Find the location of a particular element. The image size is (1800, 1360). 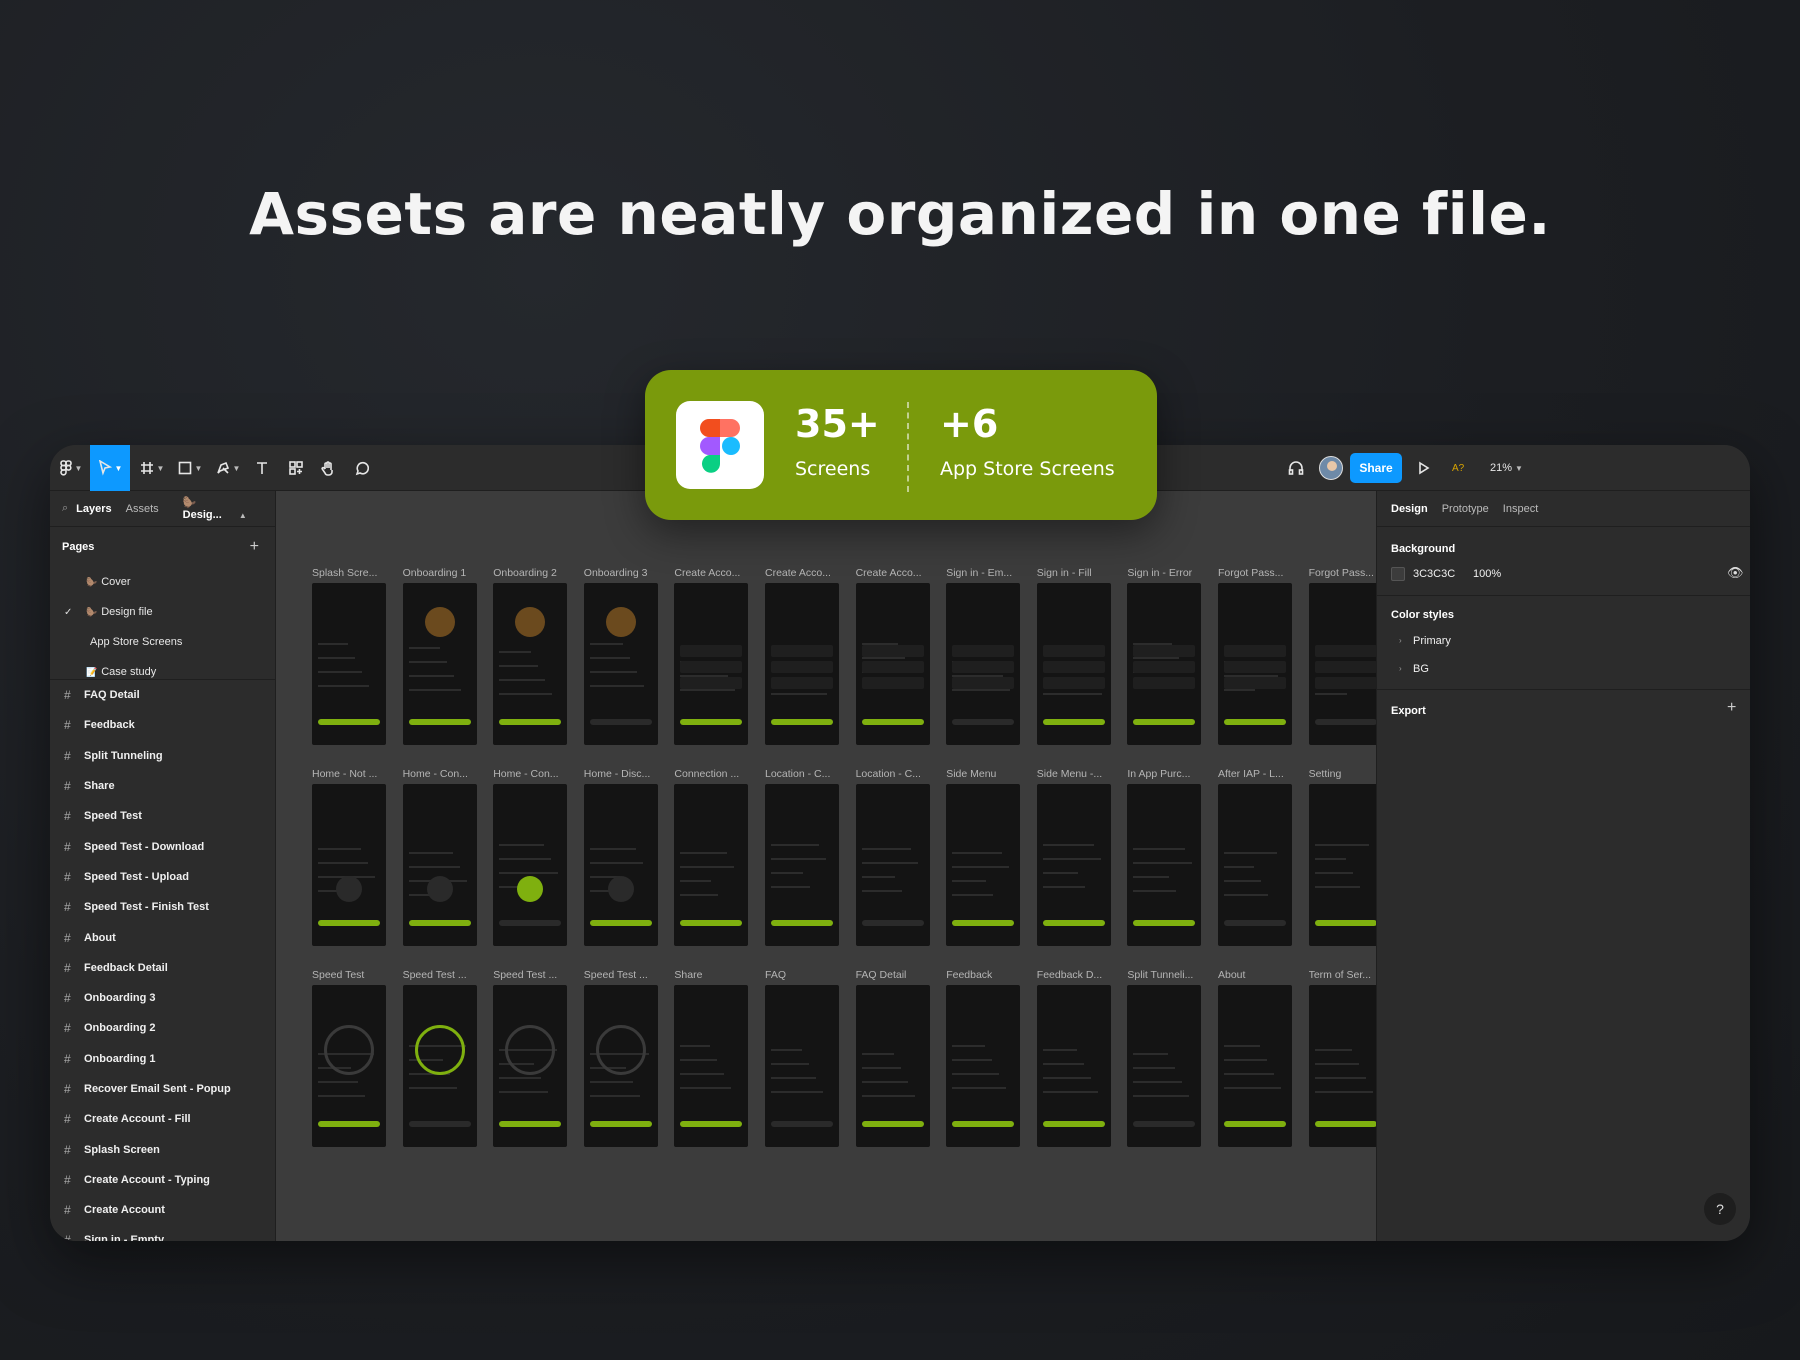

eye-icon: 👁 is located at coordinates (1735, 573).